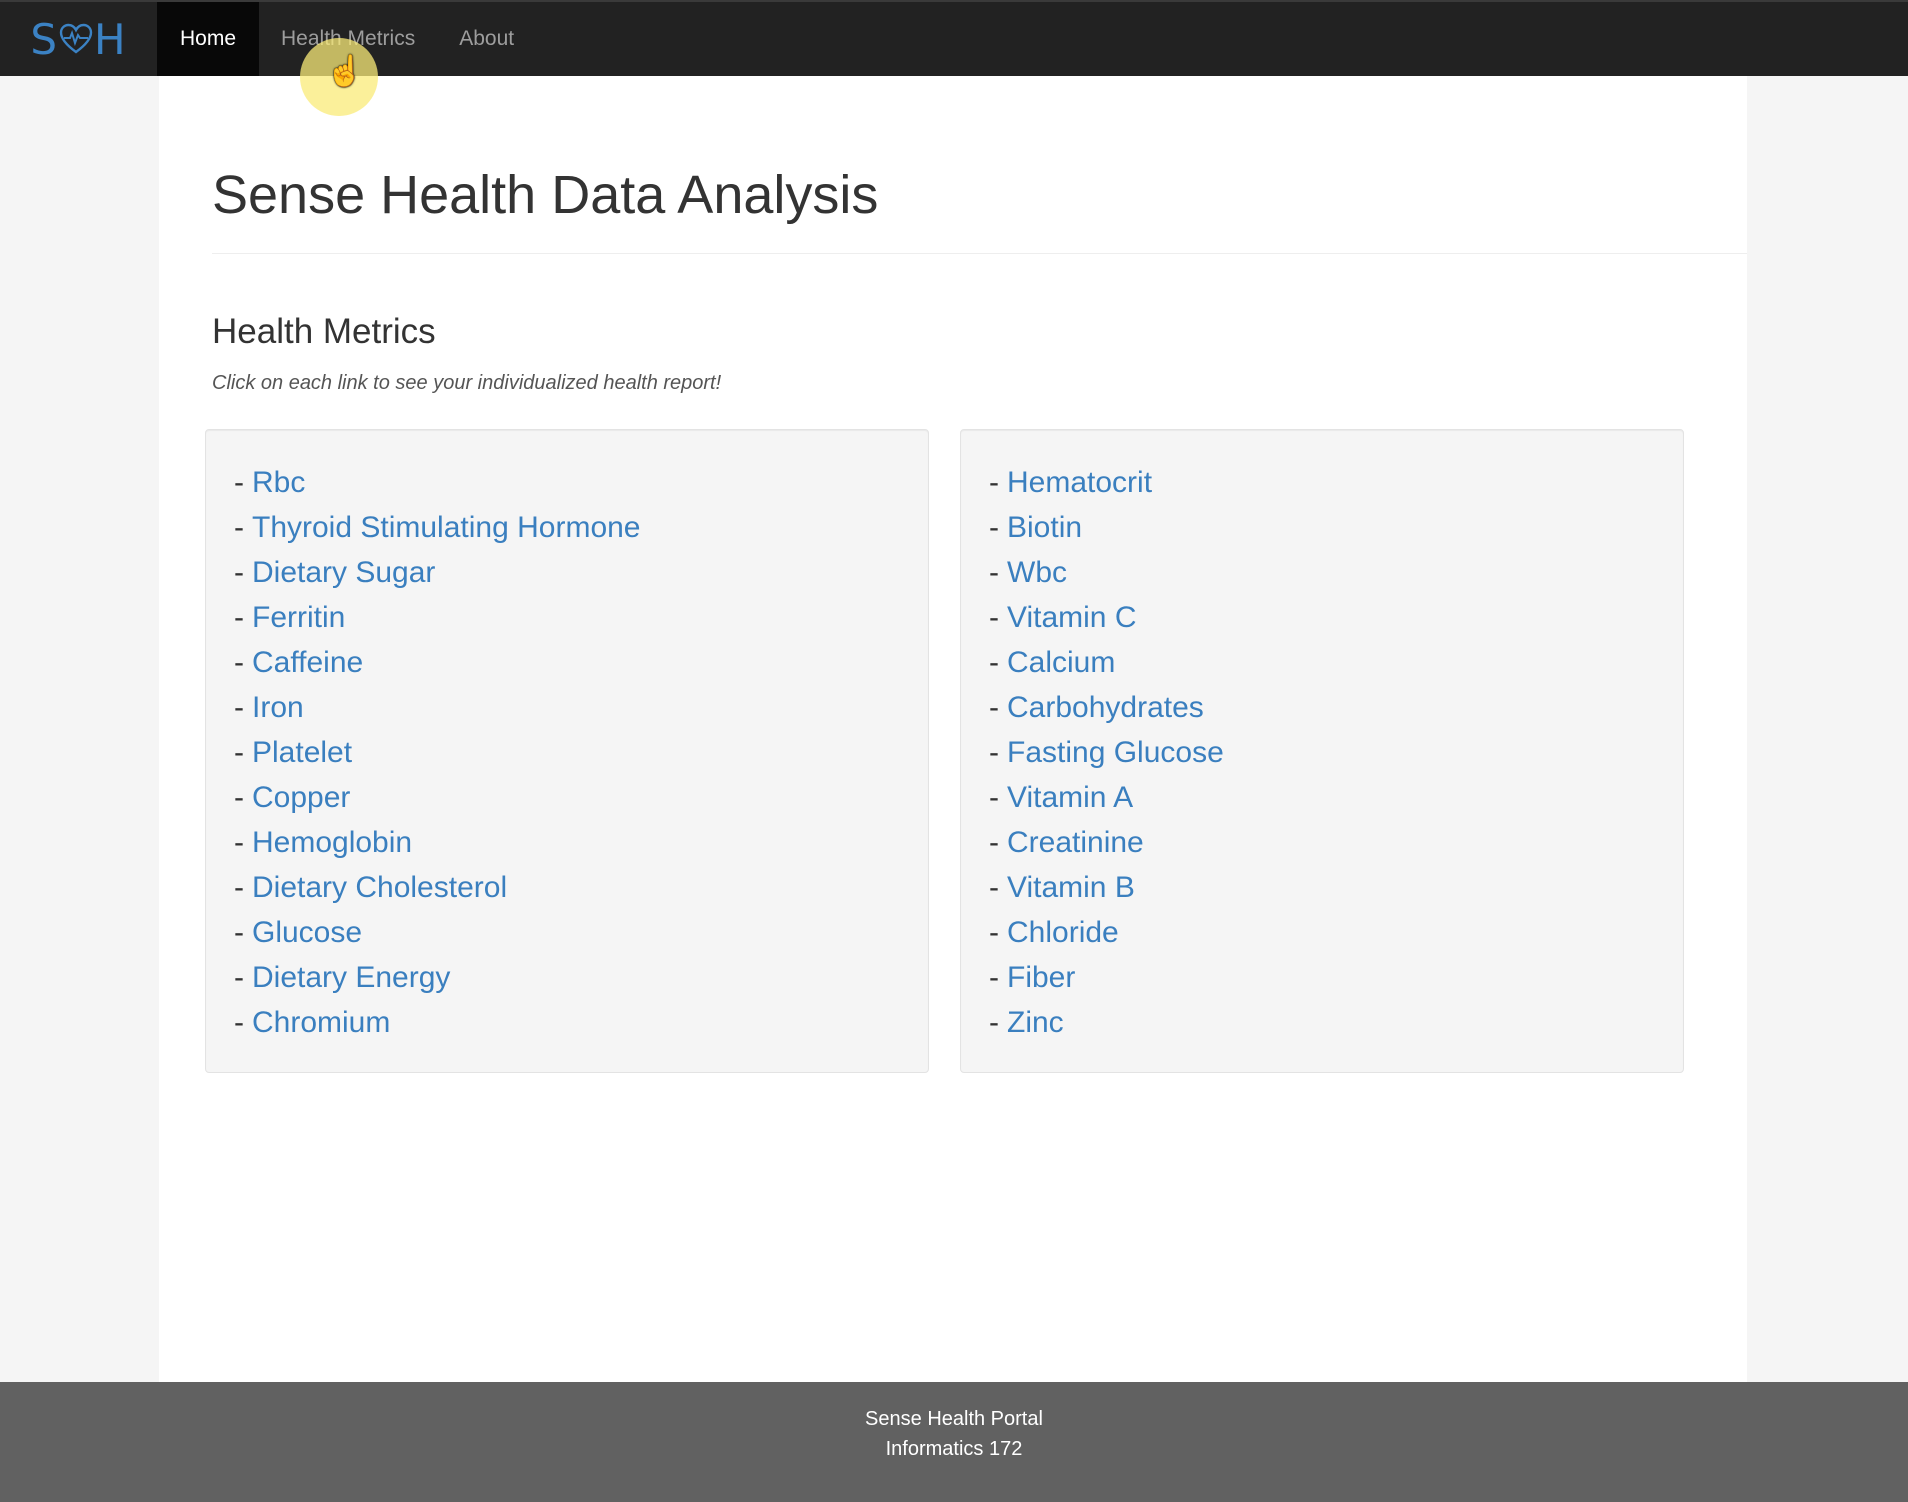  I want to click on footer: Sense Health Portal Informatics 172, so click(954, 1442).